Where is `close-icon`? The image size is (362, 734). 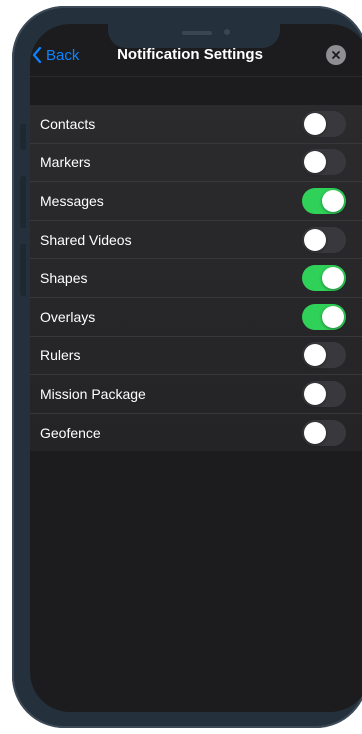
close-icon is located at coordinates (336, 55).